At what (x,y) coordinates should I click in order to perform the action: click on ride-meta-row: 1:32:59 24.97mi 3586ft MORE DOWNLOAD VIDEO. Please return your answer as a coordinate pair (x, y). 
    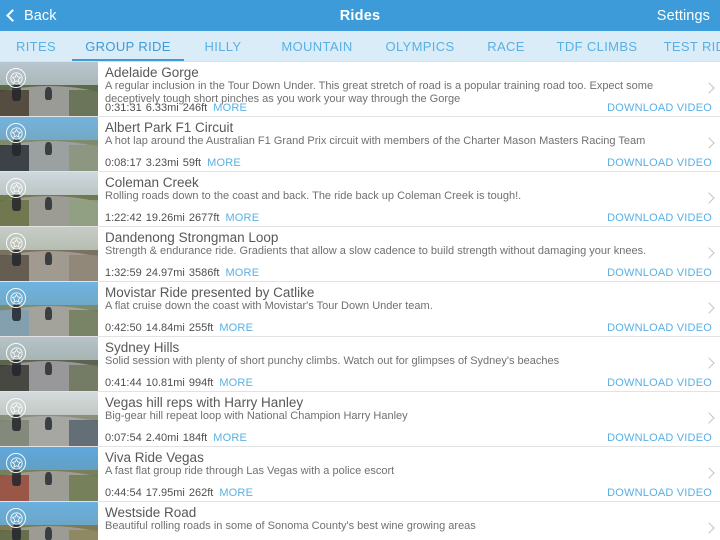
    Looking at the image, I should click on (408, 273).